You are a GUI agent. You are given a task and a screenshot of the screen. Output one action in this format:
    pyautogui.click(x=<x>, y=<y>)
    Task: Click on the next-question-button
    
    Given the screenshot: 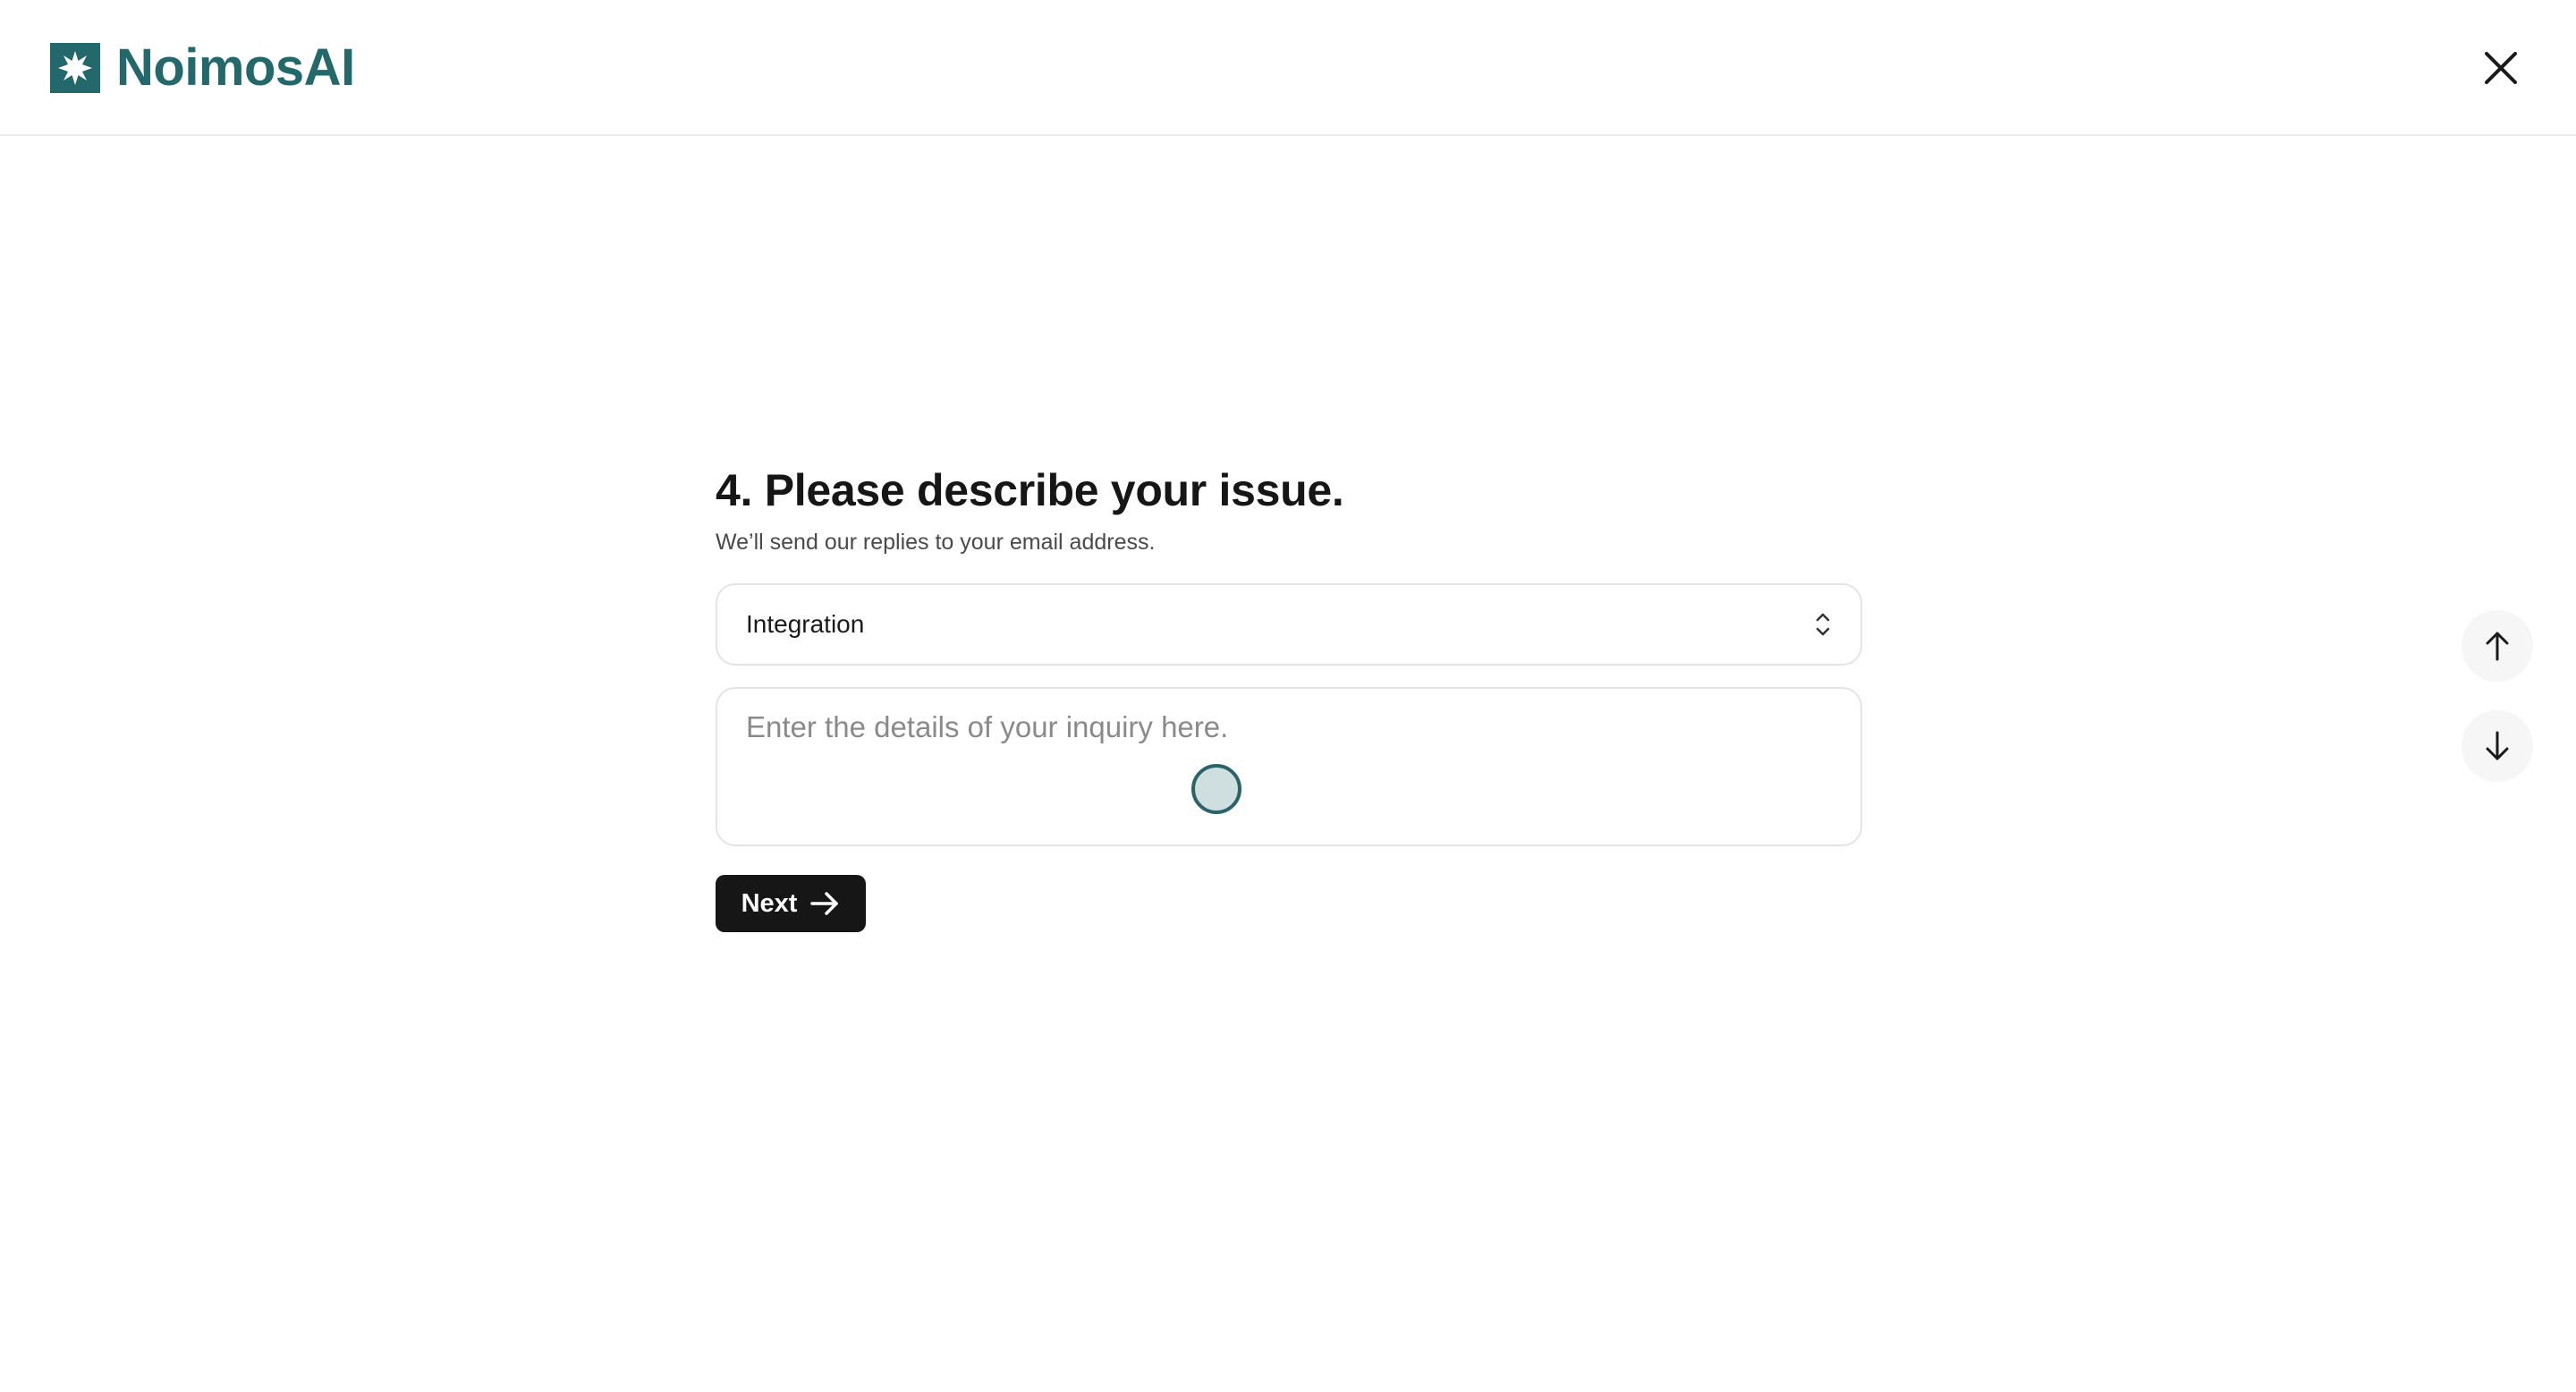 What is the action you would take?
    pyautogui.click(x=2497, y=746)
    